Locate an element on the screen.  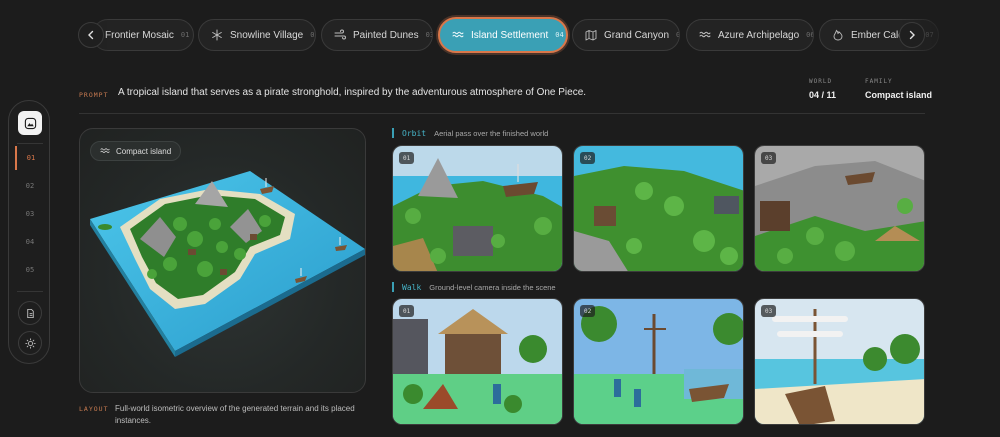
mountain-icon is located at coordinates (30, 123).